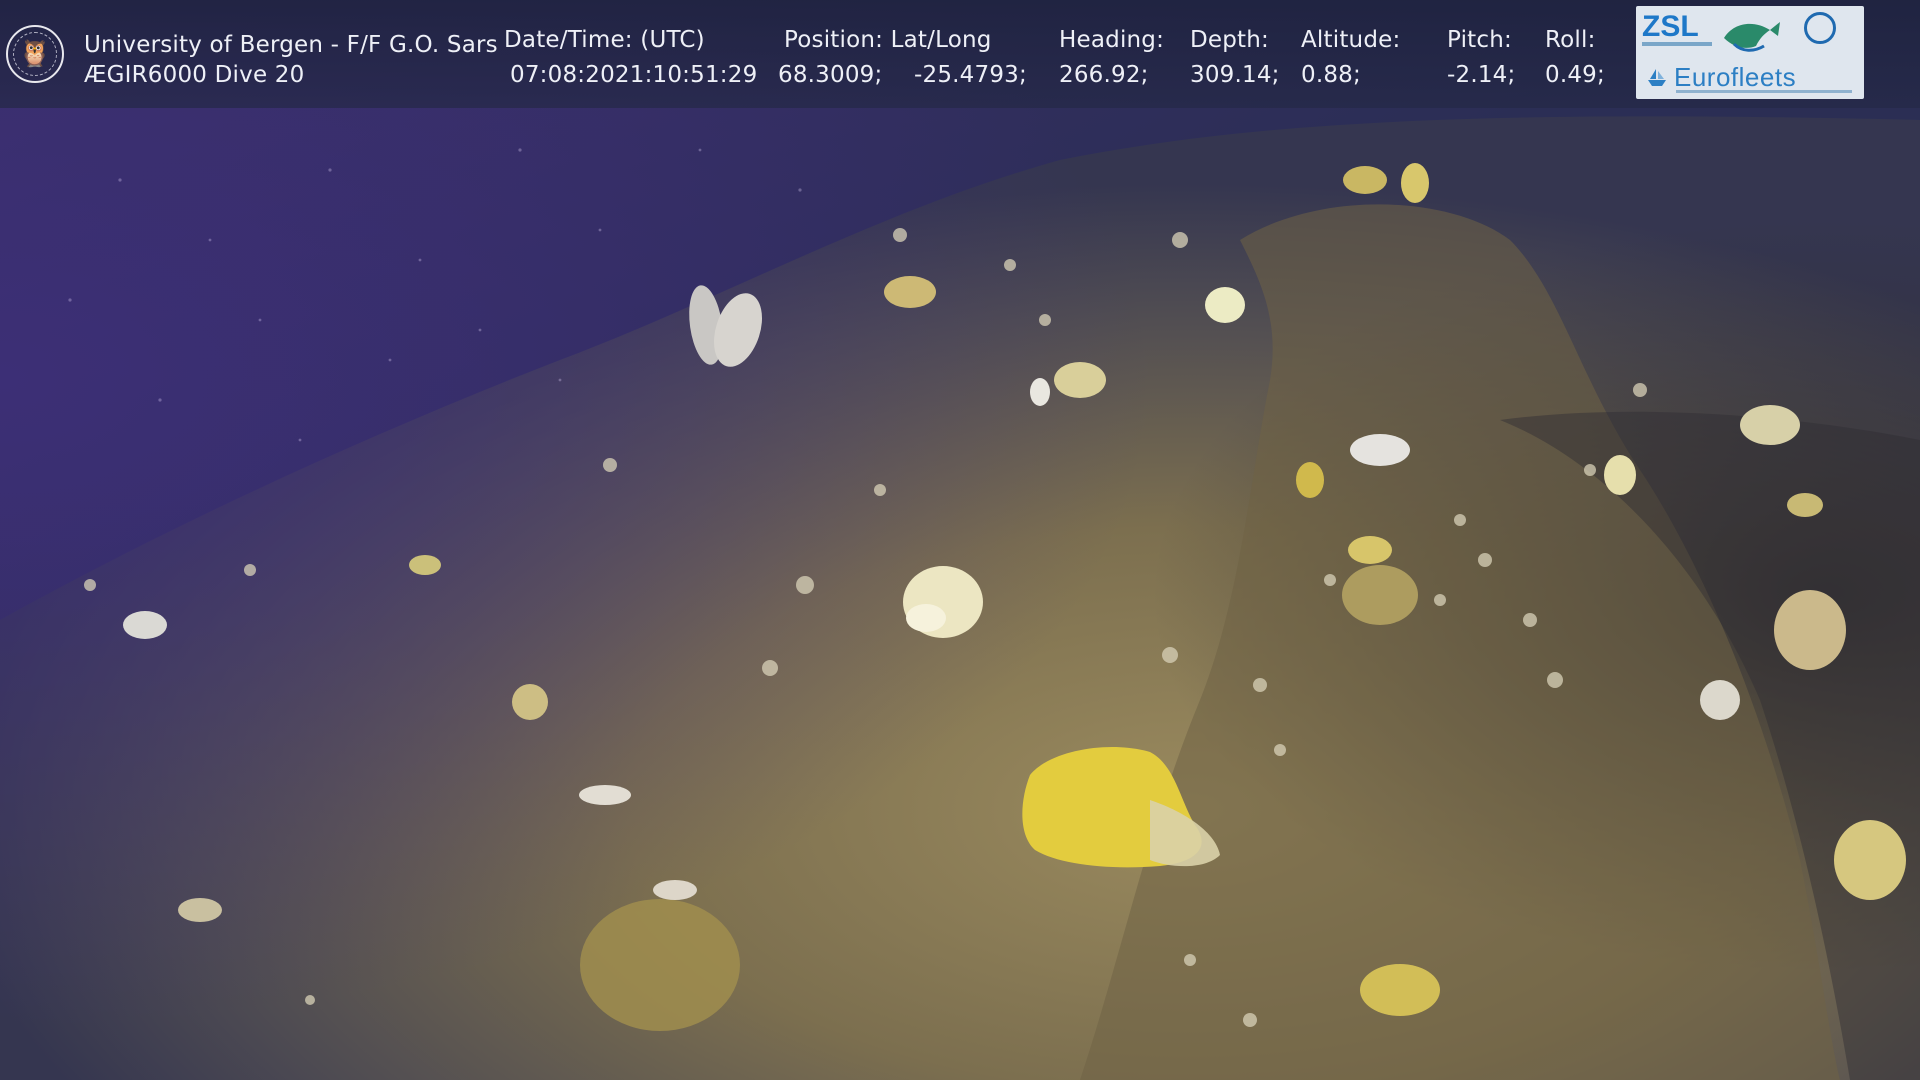 The width and height of the screenshot is (1920, 1080). I want to click on depth-label: Depth:, so click(1230, 40).